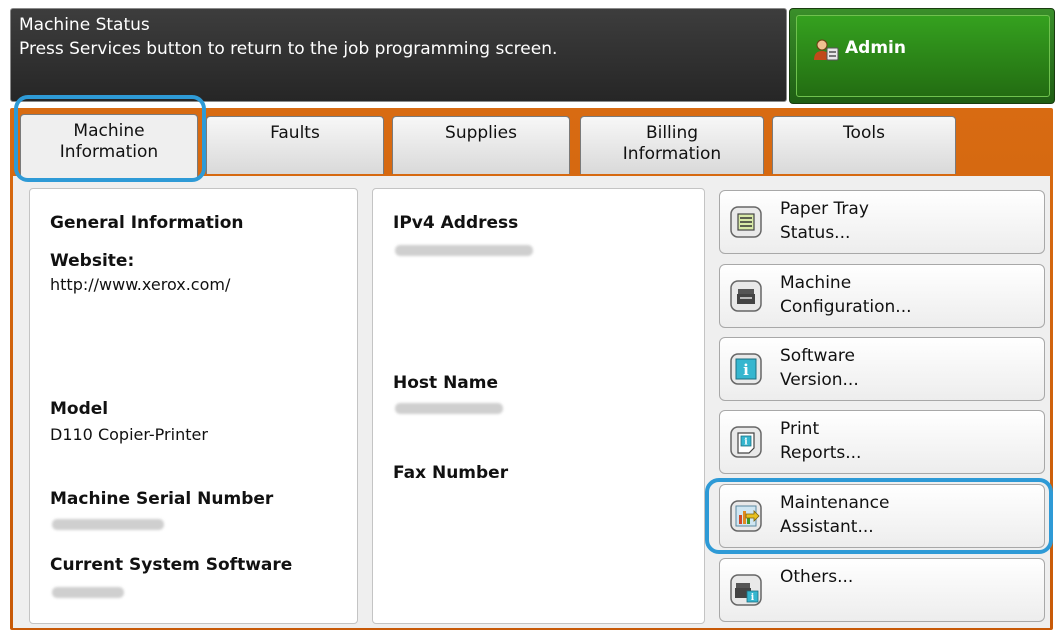 The width and height of the screenshot is (1057, 634). I want to click on website-value: http://www.xerox.com/, so click(140, 284).